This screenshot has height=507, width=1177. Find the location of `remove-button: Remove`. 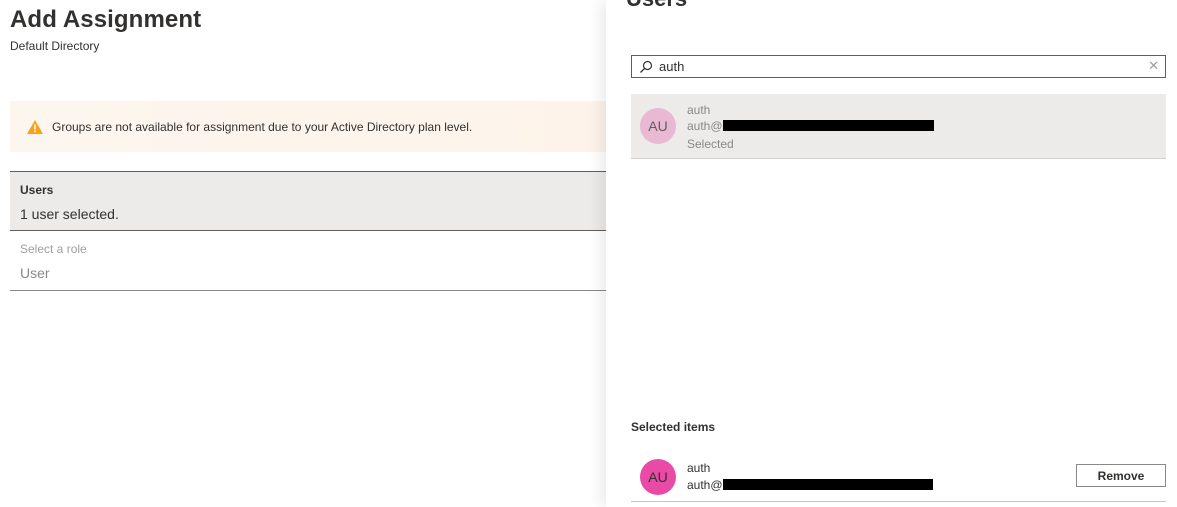

remove-button: Remove is located at coordinates (1121, 475).